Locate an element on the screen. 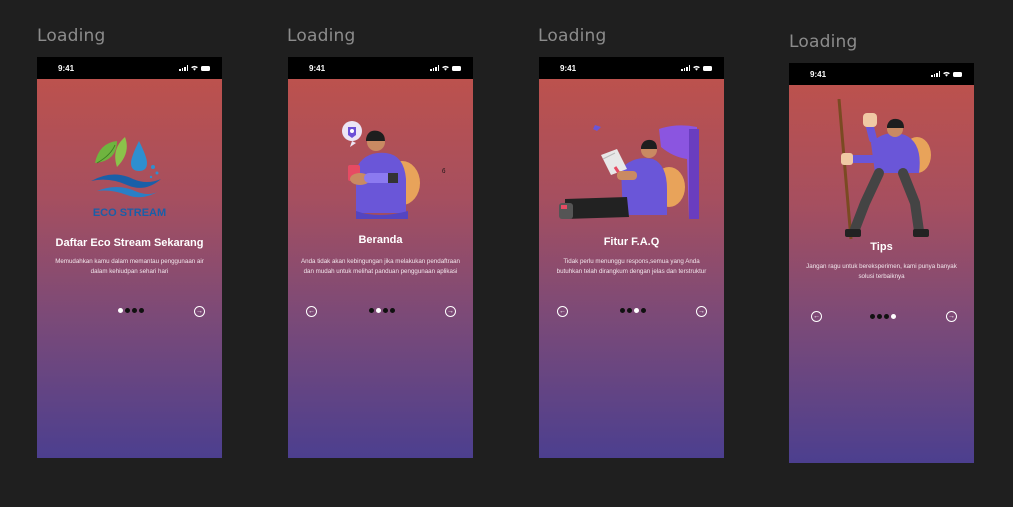 Image resolution: width=1013 pixels, height=507 pixels. logo-text: ECO STREAM is located at coordinates (129, 213).